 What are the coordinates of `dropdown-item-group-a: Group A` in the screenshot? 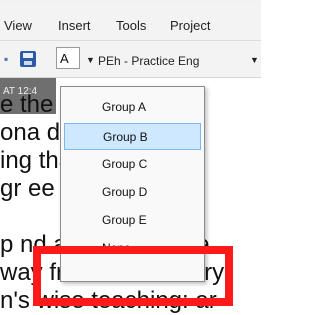 It's located at (132, 107).